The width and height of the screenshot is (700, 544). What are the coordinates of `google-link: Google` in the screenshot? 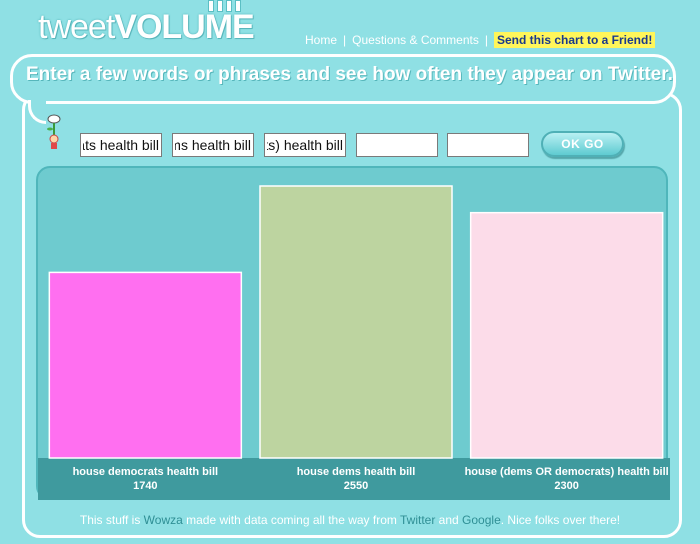 It's located at (481, 520).